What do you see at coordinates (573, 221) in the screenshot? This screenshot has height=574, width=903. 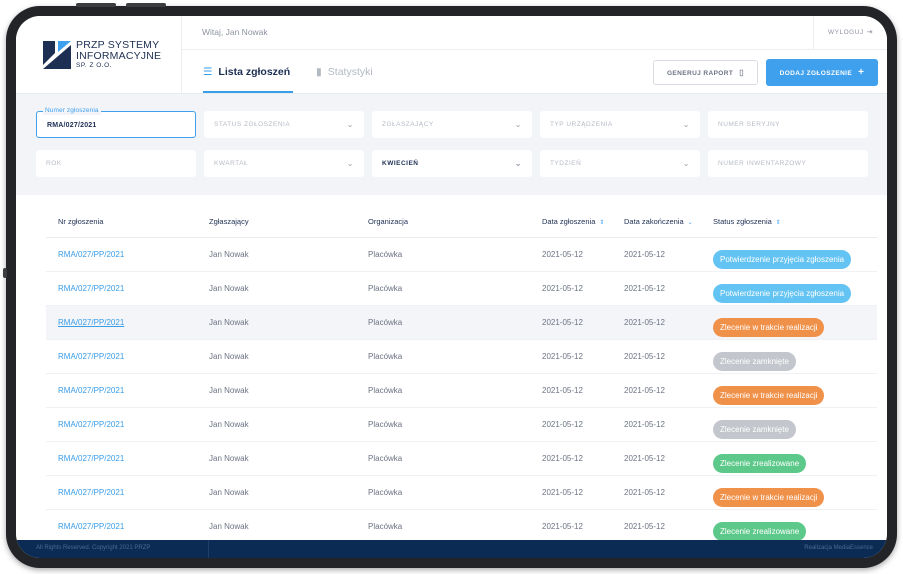 I see `col-date-reported: Data zgłoszenia ⇕` at bounding box center [573, 221].